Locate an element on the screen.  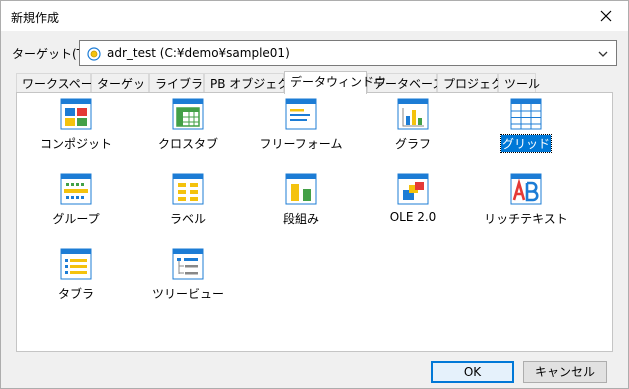
tab-label: ターゲット is located at coordinates (127, 84).